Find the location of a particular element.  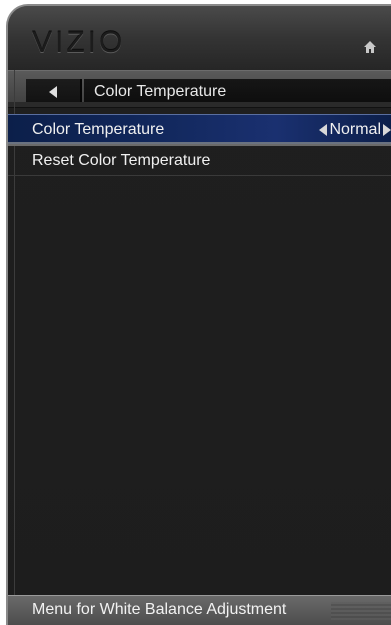

color-temperature-value: Normal is located at coordinates (355, 129).